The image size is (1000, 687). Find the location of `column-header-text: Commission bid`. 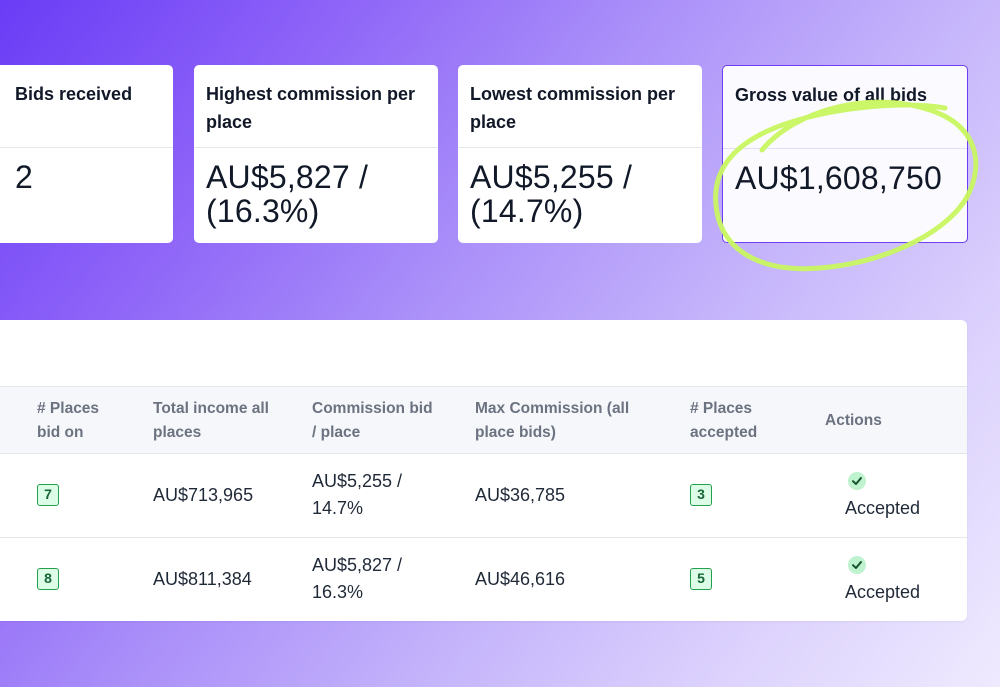

column-header-text: Commission bid is located at coordinates (372, 408).